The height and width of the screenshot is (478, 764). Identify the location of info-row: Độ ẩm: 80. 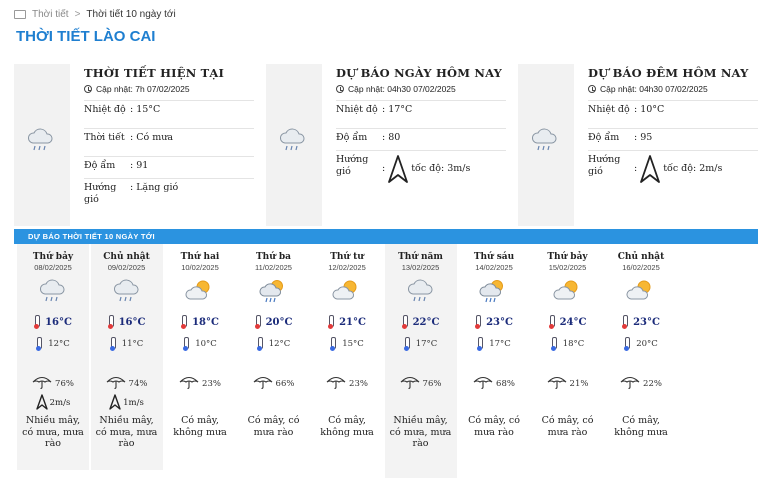
(421, 139).